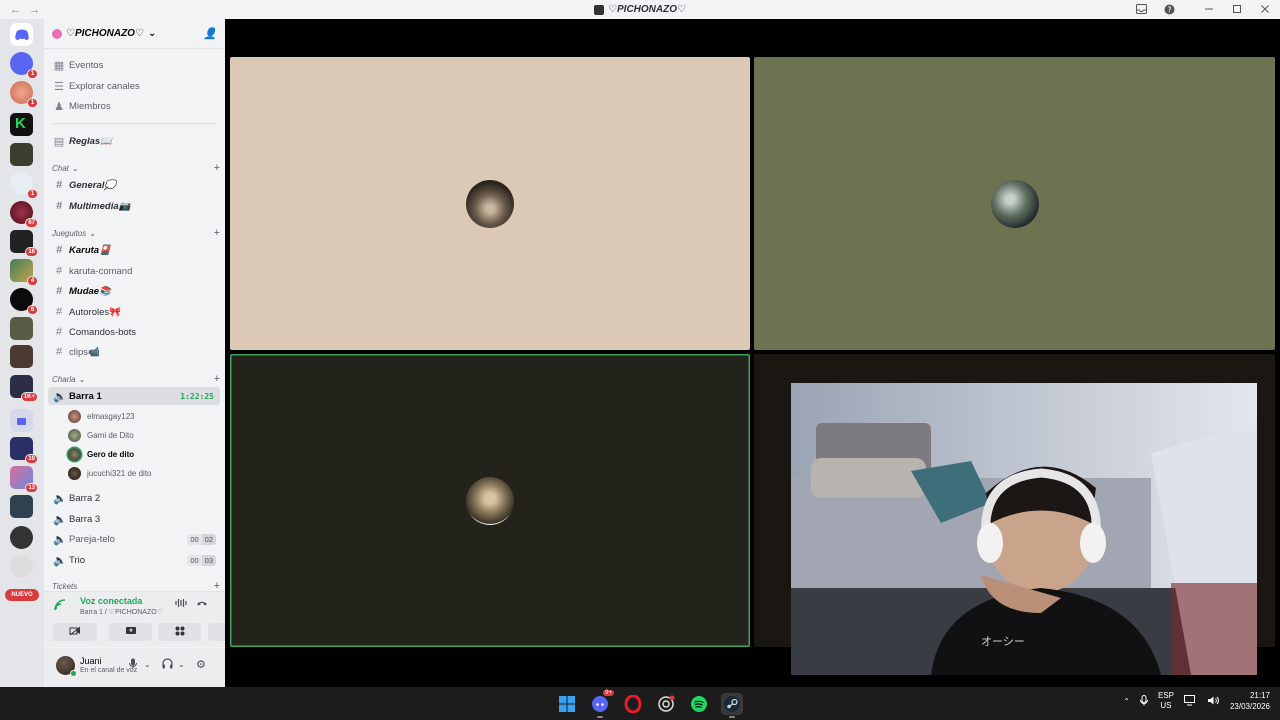 The width and height of the screenshot is (1280, 720). I want to click on screen-share-button, so click(130, 632).